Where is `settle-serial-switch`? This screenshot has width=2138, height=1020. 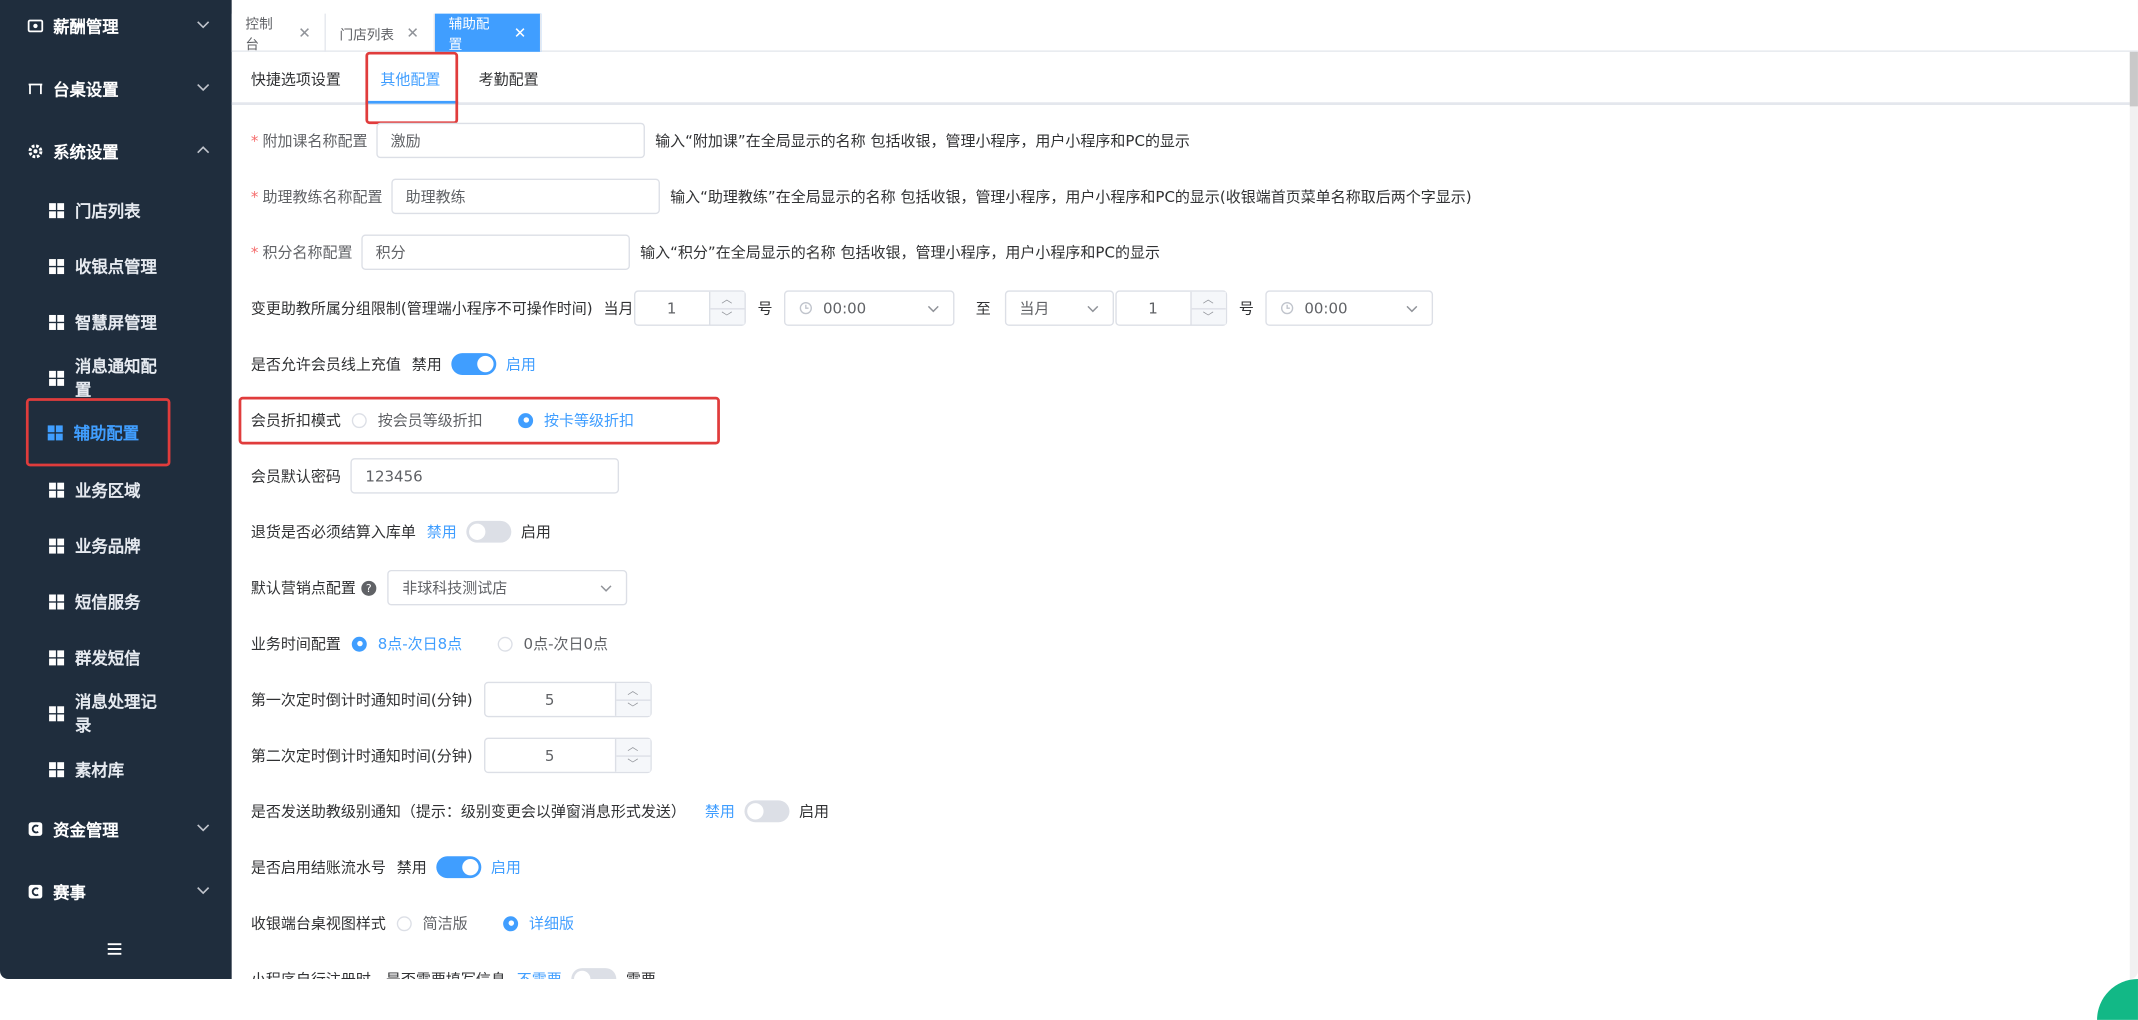 settle-serial-switch is located at coordinates (459, 867).